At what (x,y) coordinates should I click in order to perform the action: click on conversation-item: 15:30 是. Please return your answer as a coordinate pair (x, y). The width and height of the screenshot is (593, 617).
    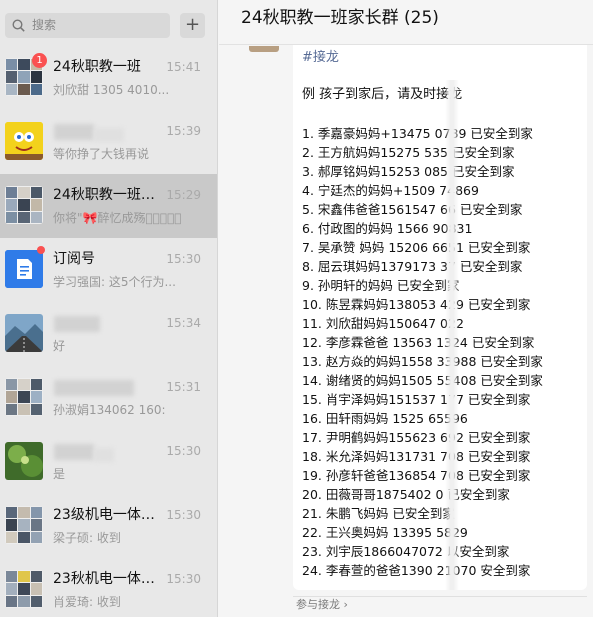
    Looking at the image, I should click on (108, 462).